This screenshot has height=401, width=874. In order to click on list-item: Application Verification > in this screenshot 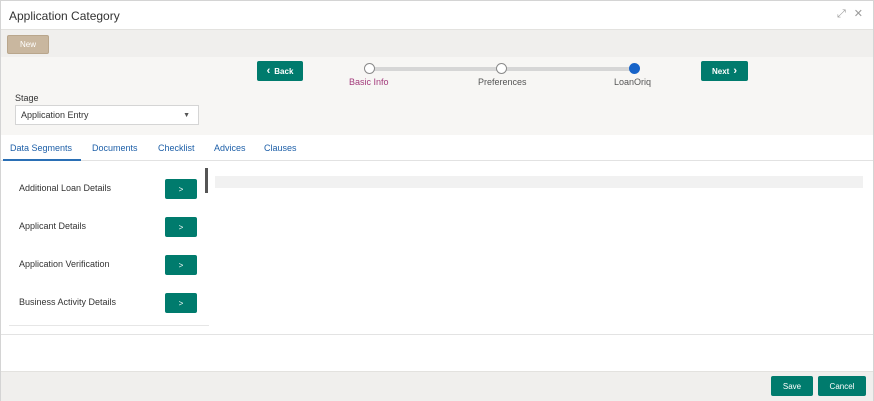, I will do `click(109, 266)`.